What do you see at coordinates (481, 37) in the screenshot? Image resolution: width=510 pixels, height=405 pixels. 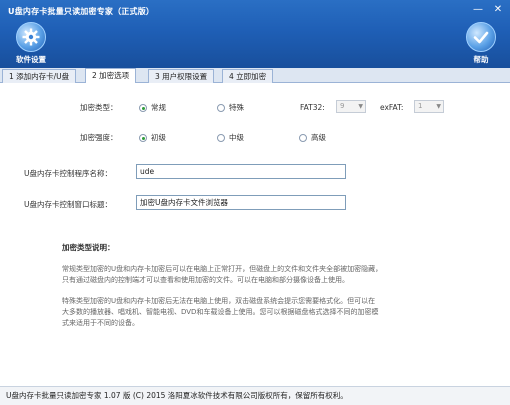 I see `help-icon` at bounding box center [481, 37].